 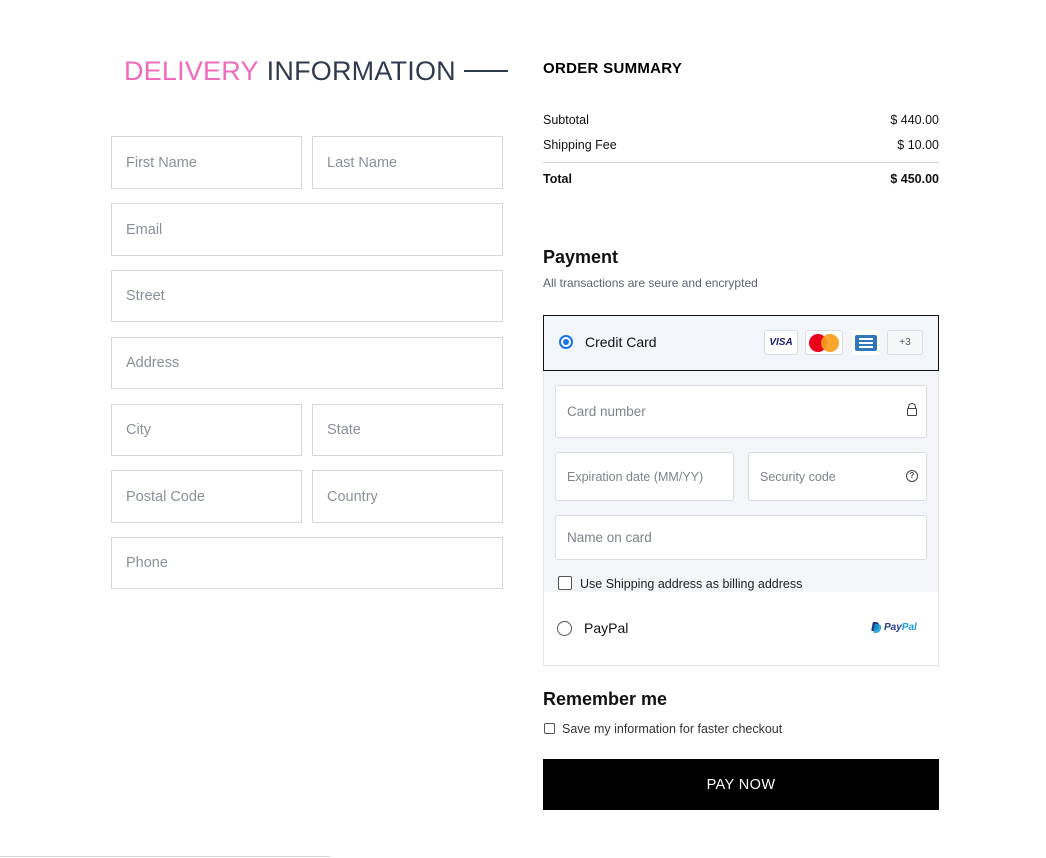 I want to click on summary-divider, so click(x=741, y=162).